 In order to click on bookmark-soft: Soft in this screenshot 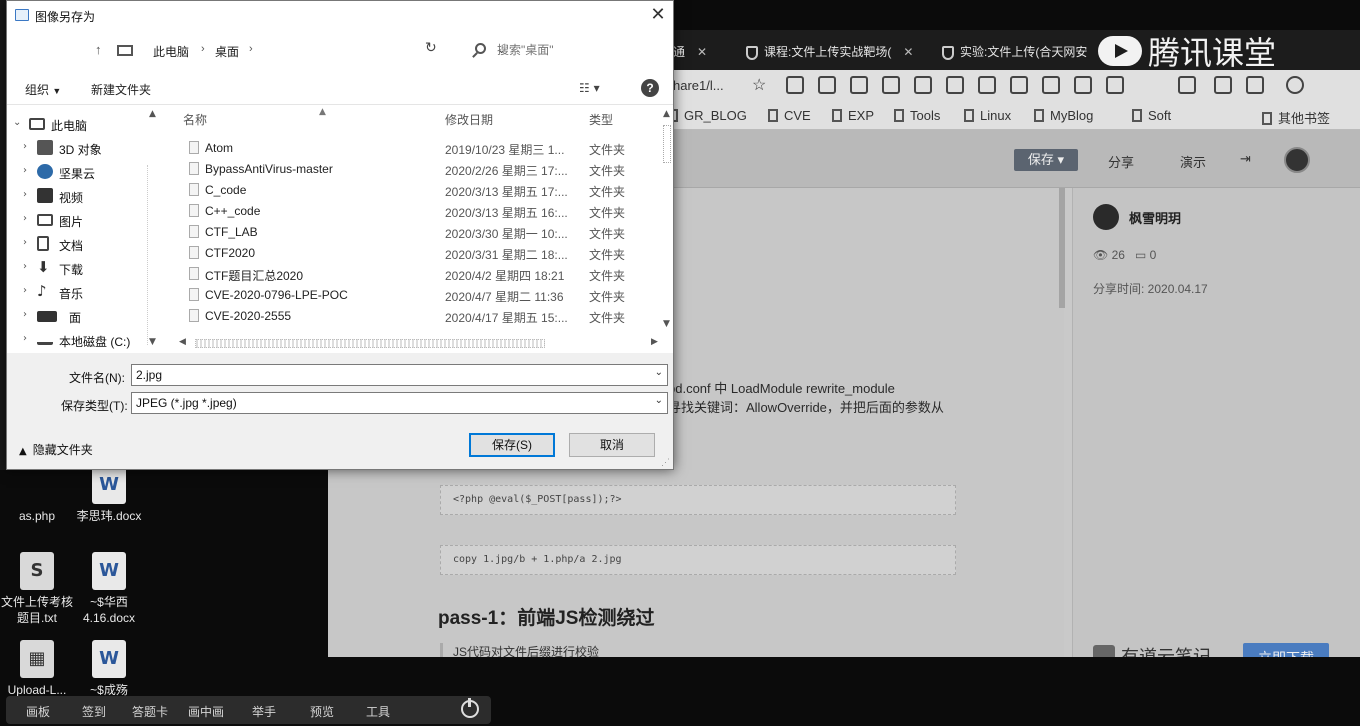, I will do `click(1151, 115)`.